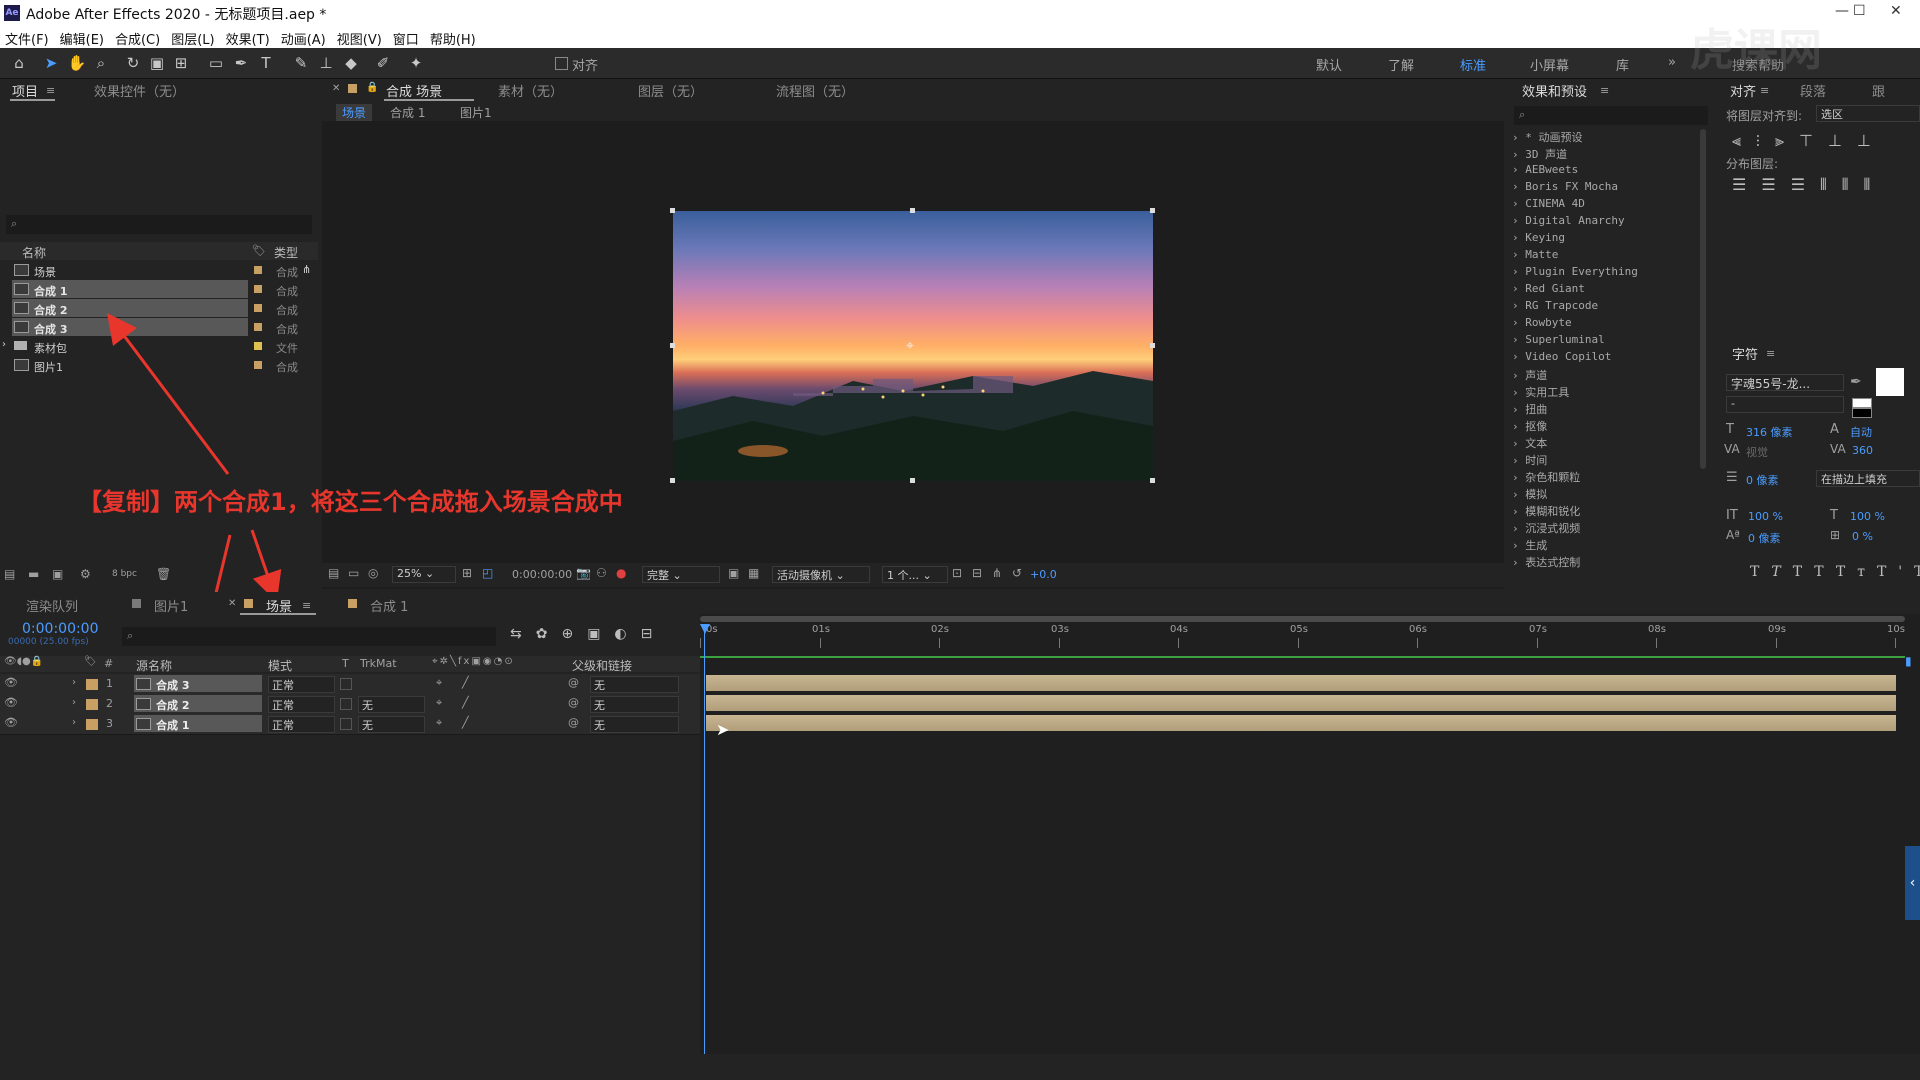 Image resolution: width=1920 pixels, height=1080 pixels. What do you see at coordinates (1607, 409) in the screenshot?
I see `effects-category-item: › 扭曲` at bounding box center [1607, 409].